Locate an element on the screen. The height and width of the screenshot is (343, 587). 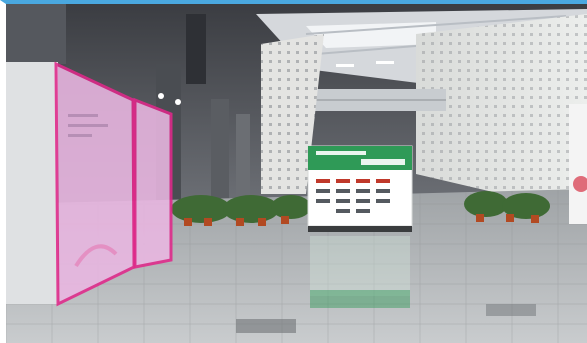
highlighted-panel-side is located at coordinates (153, 183).